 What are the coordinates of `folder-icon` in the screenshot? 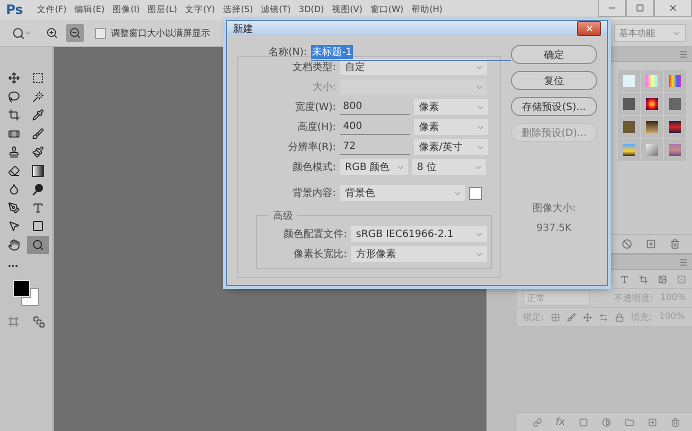 It's located at (629, 422).